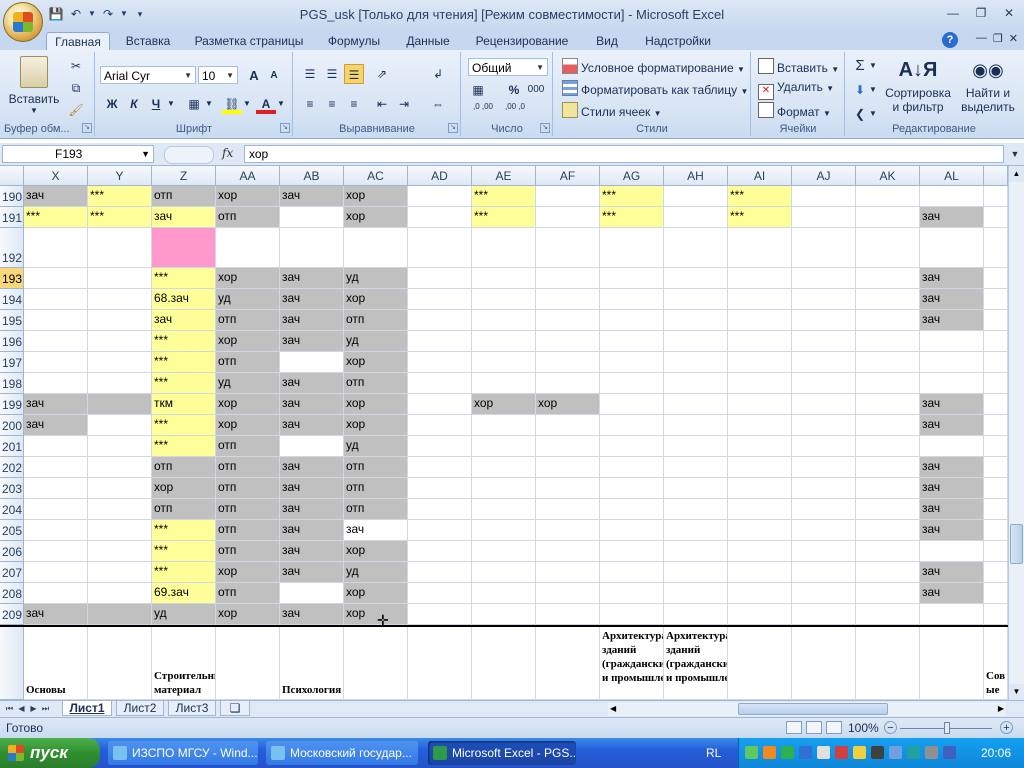 Image resolution: width=1024 pixels, height=768 pixels. I want to click on normal-view-icon, so click(794, 727).